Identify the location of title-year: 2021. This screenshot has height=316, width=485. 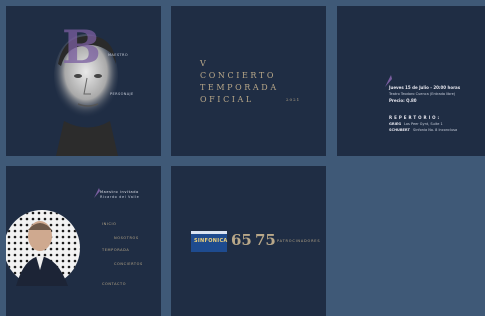
(293, 99).